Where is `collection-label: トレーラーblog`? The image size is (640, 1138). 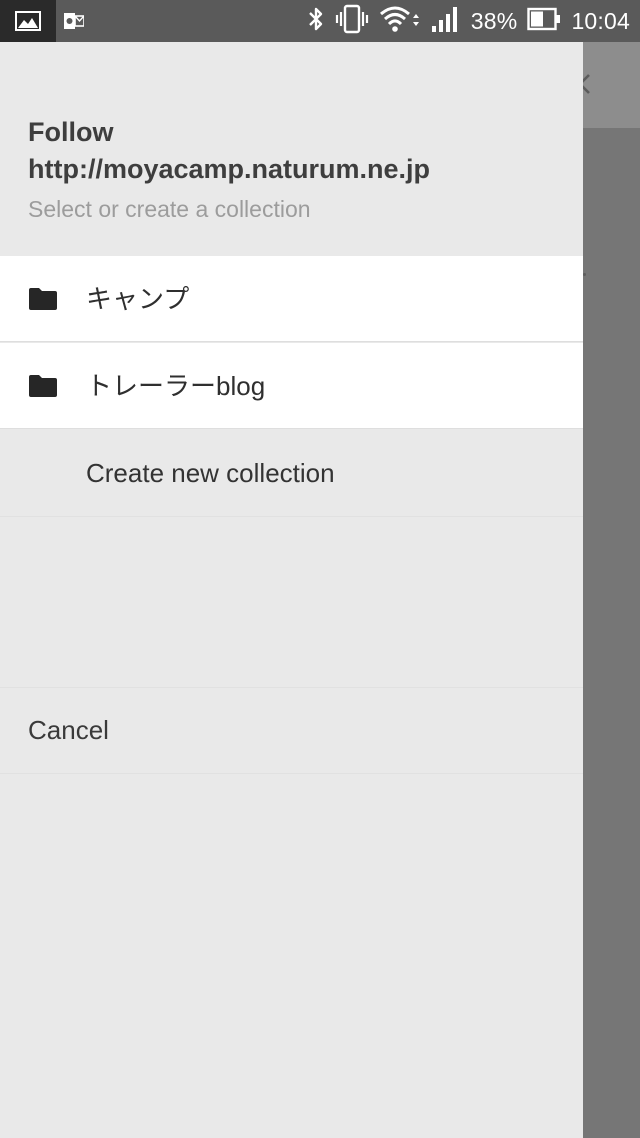
collection-label: トレーラーblog is located at coordinates (176, 385).